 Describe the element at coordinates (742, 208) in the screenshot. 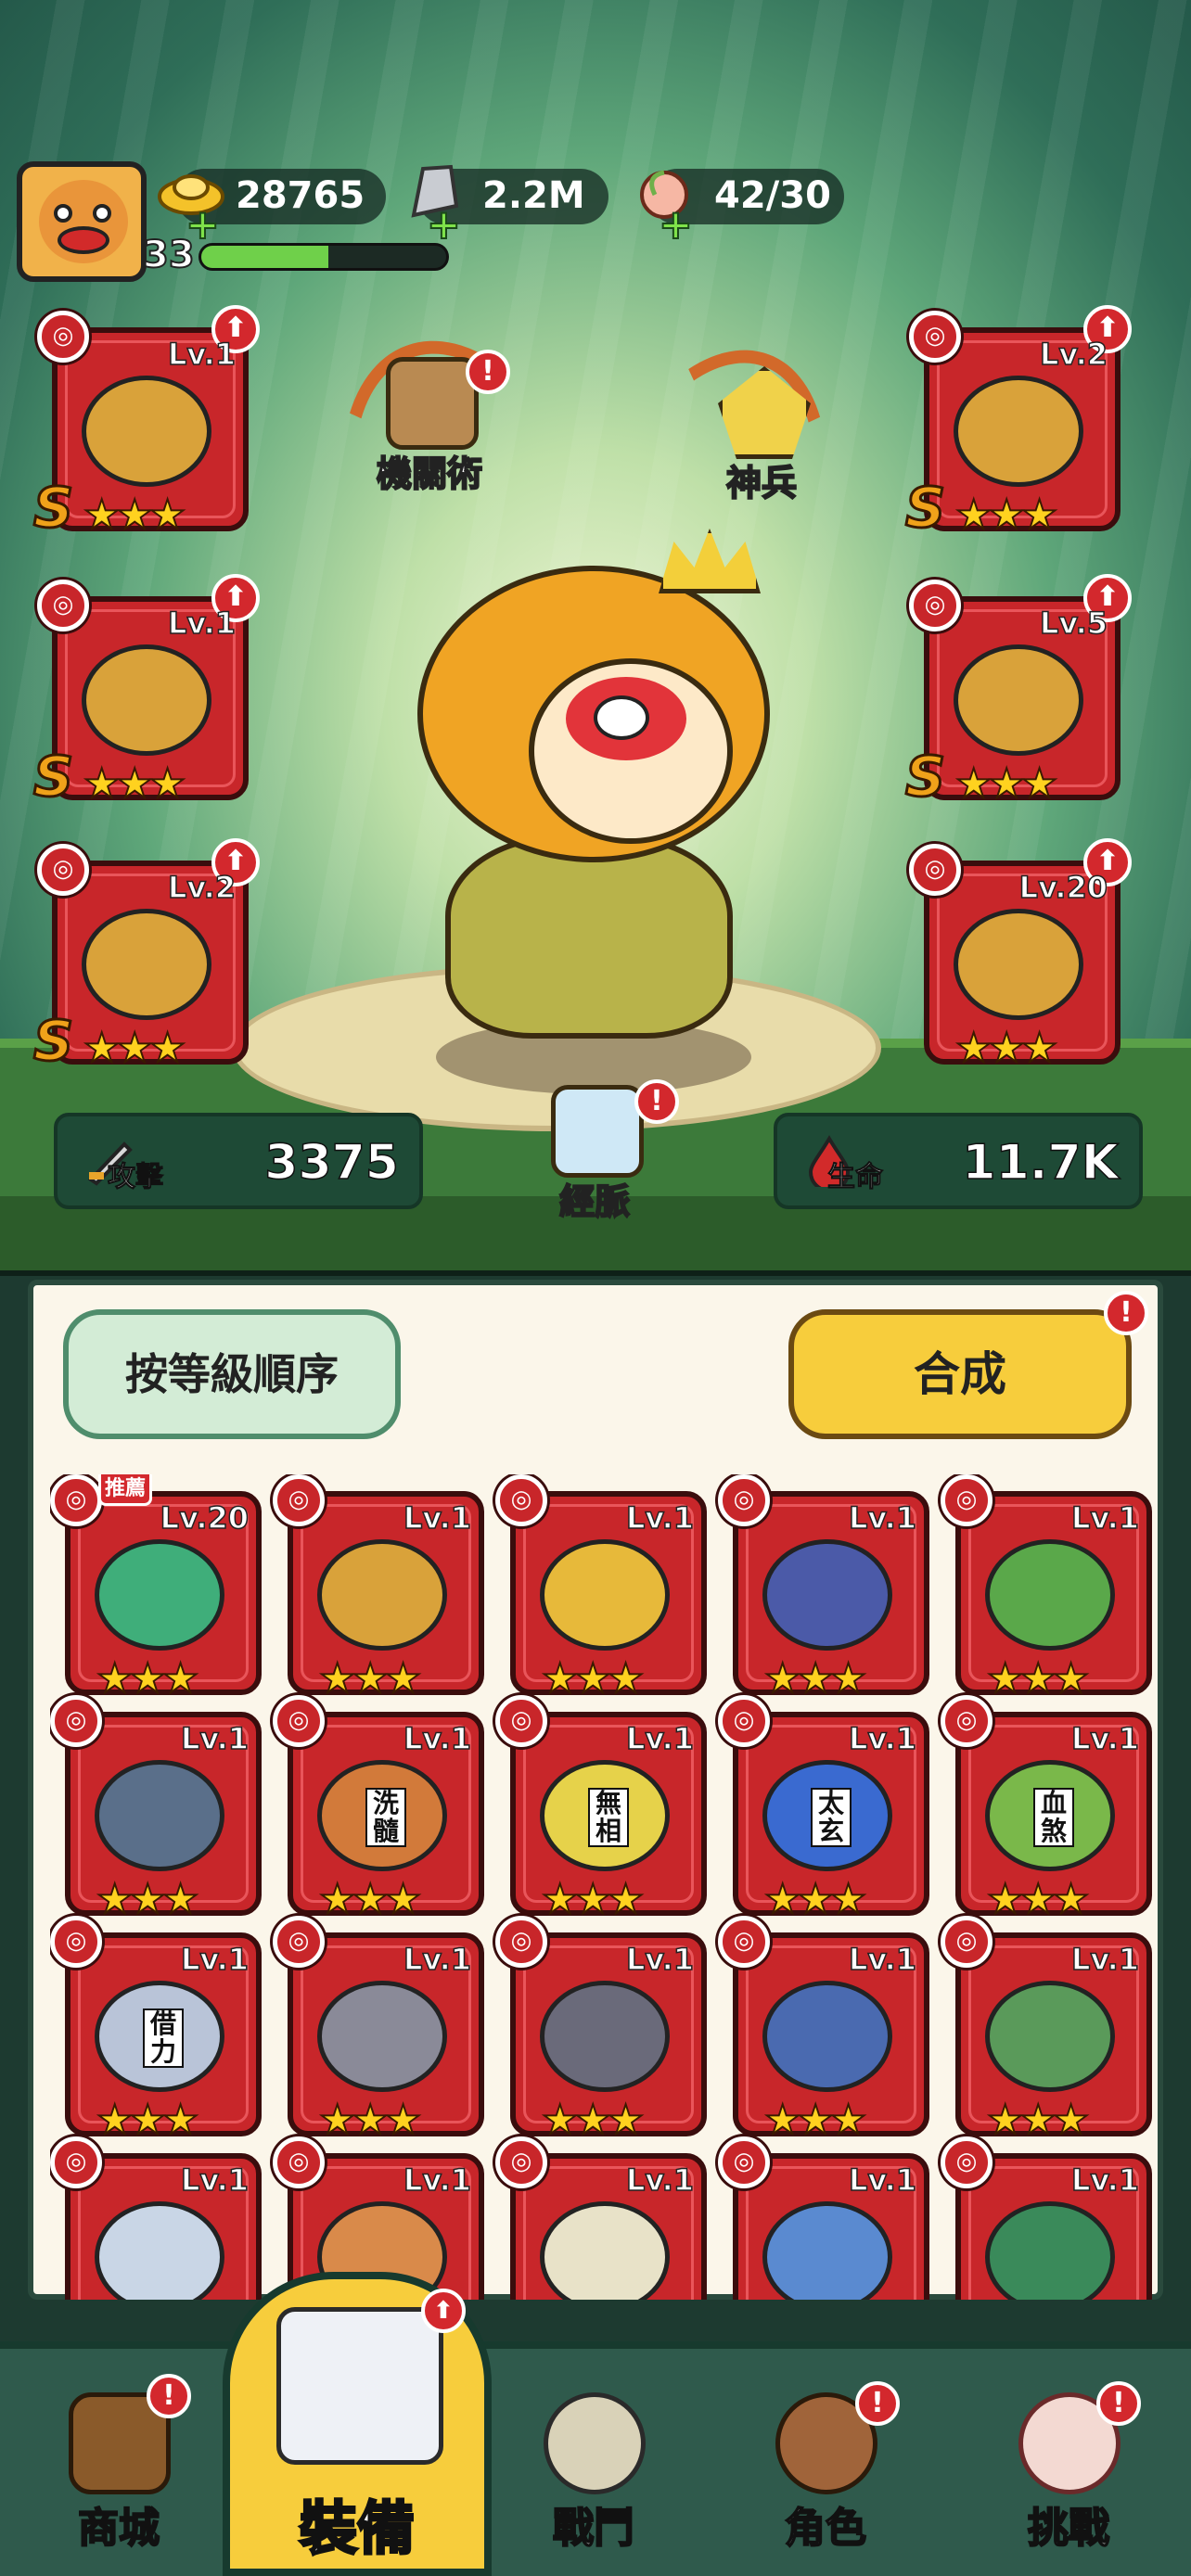

I see `energy-counter: + 42/30` at that location.